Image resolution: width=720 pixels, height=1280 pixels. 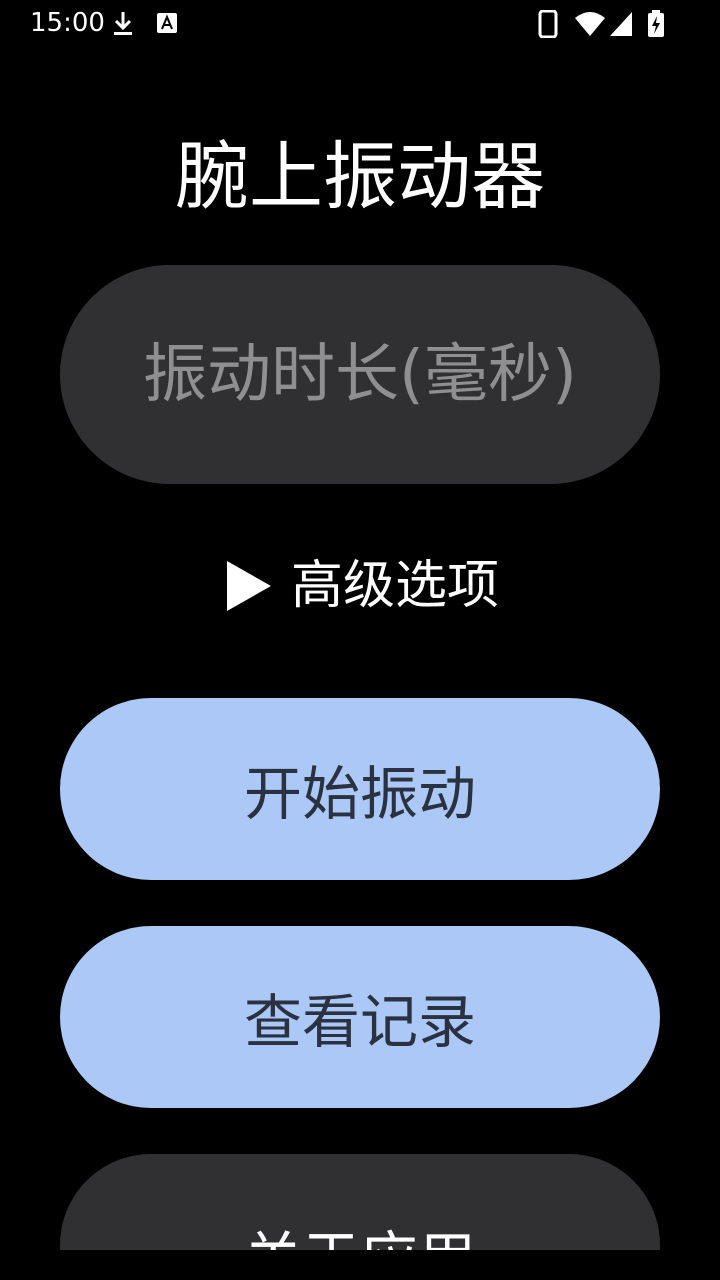 I want to click on about-app-button: 关于应用, so click(x=360, y=1202).